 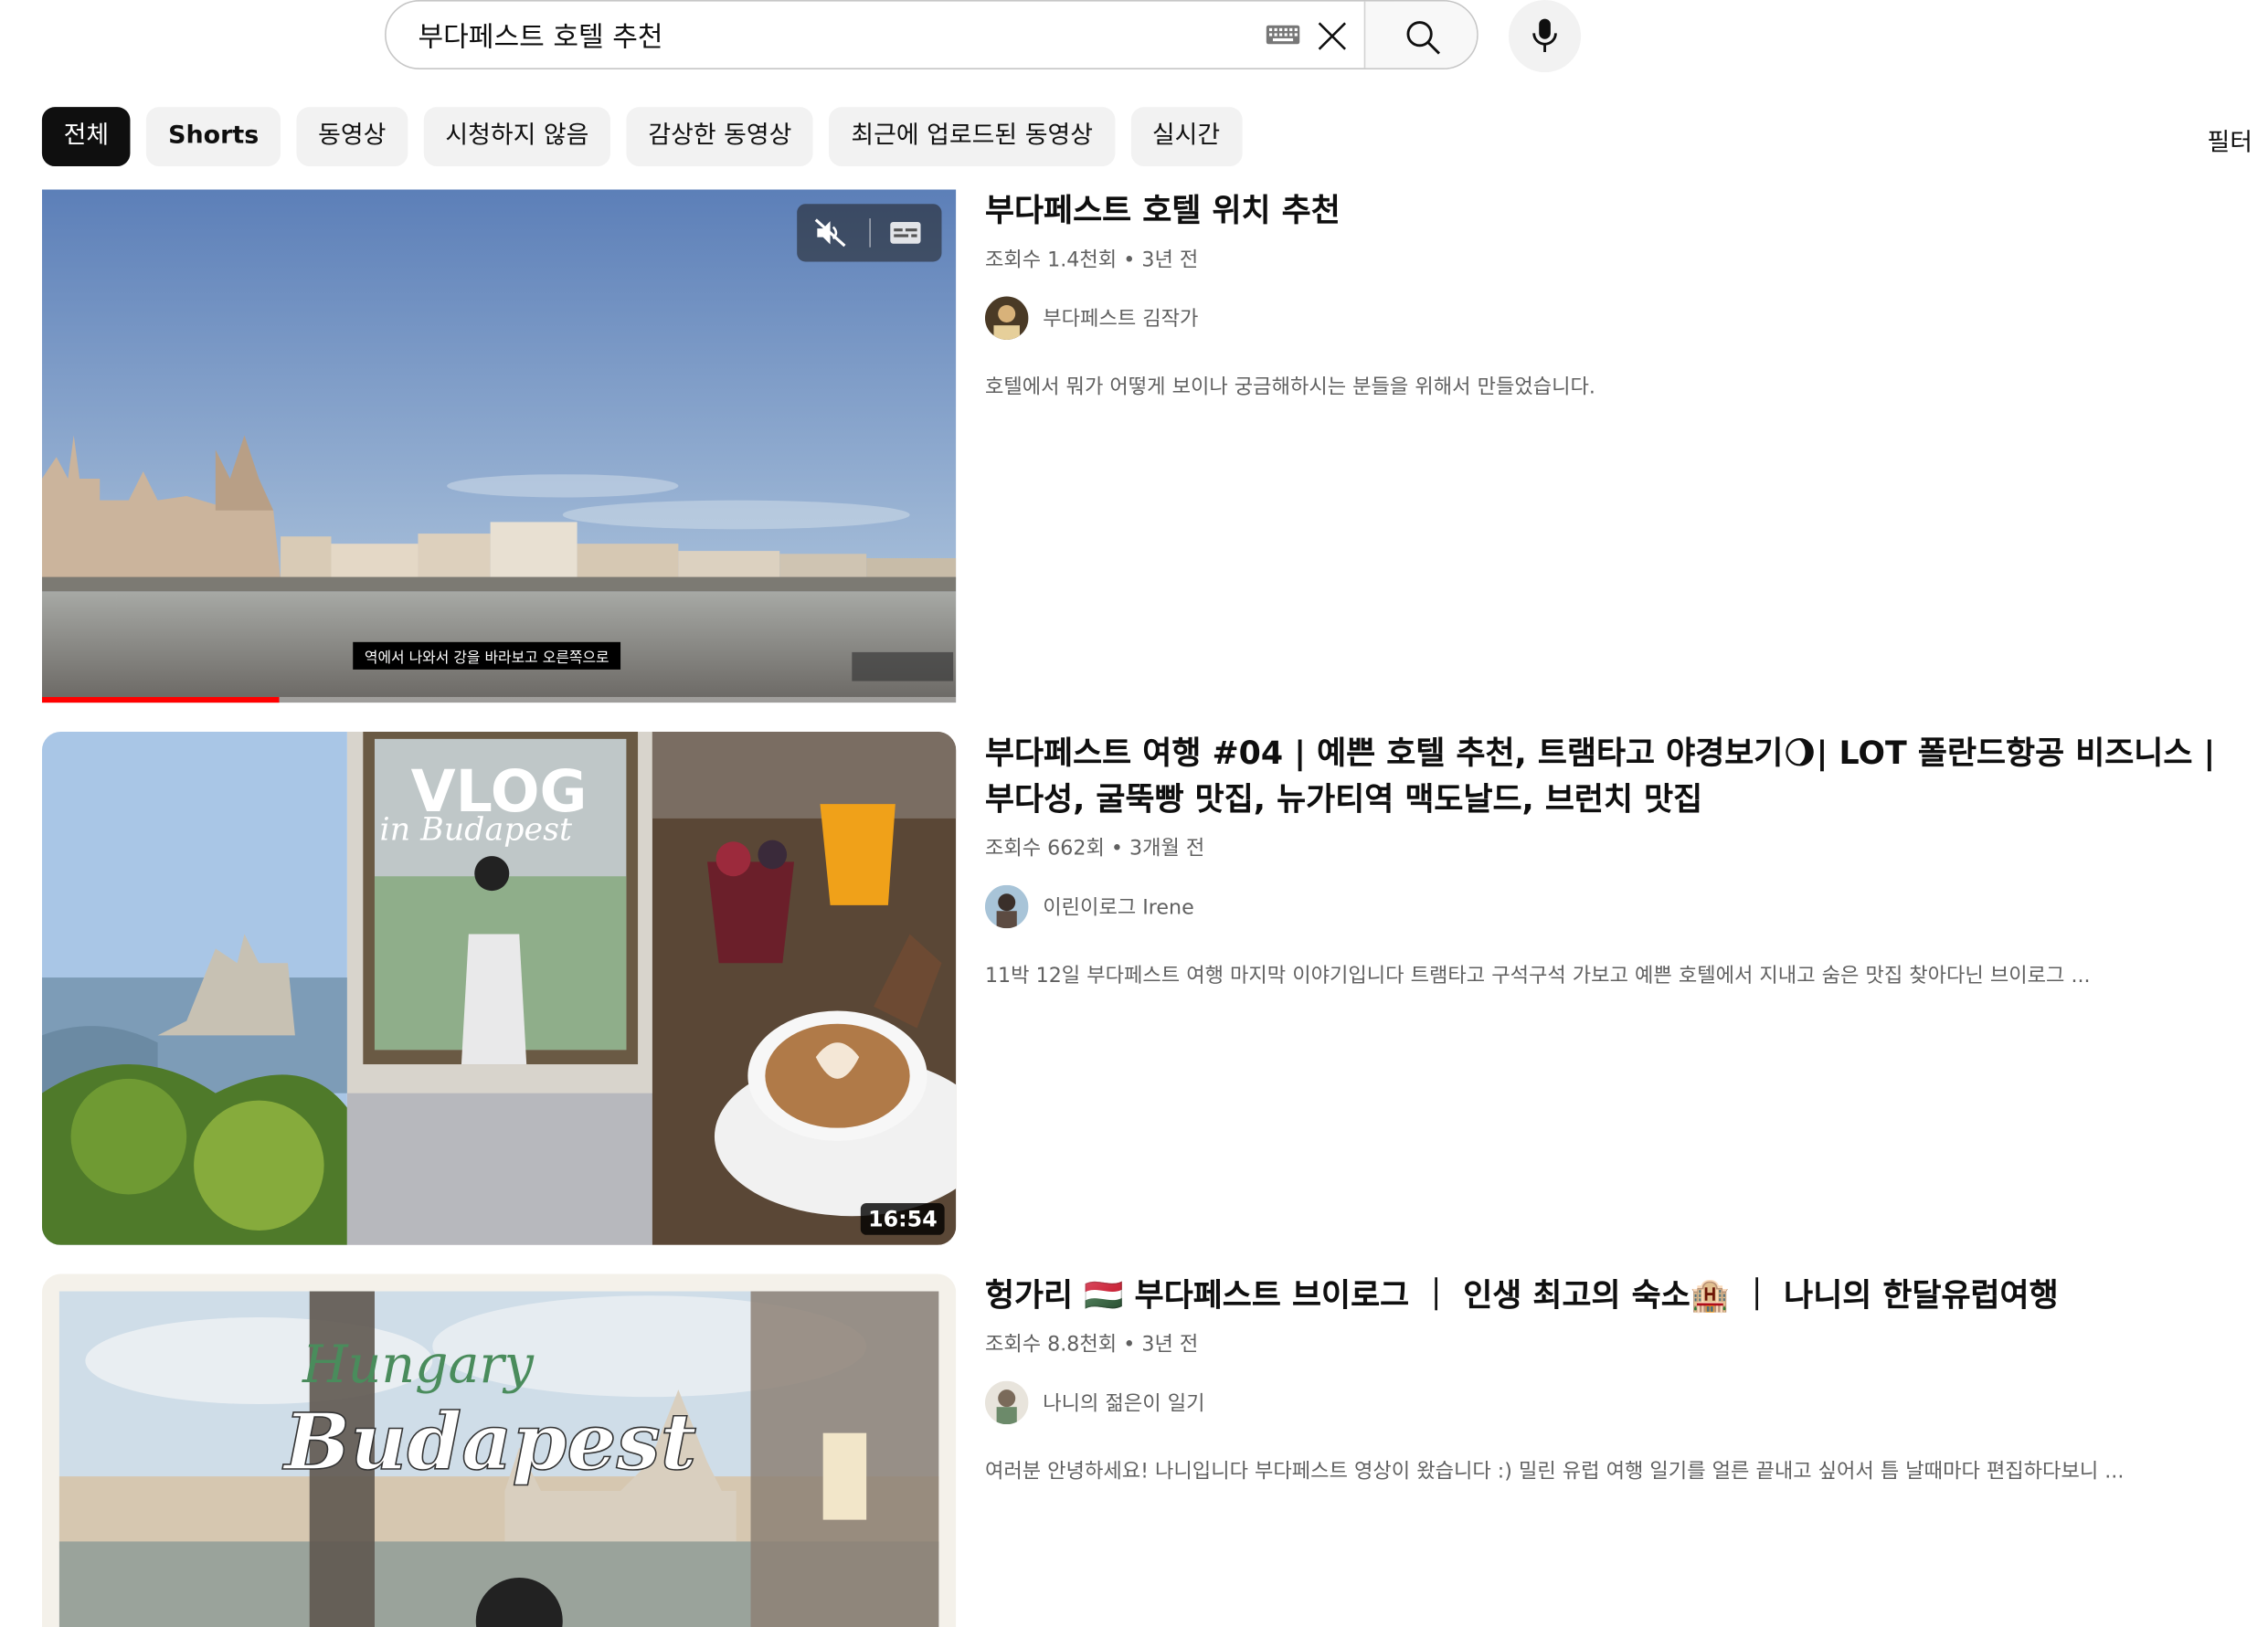 What do you see at coordinates (1091, 260) in the screenshot?
I see `video-meta: 조회수 1.4천회 • 3년 전` at bounding box center [1091, 260].